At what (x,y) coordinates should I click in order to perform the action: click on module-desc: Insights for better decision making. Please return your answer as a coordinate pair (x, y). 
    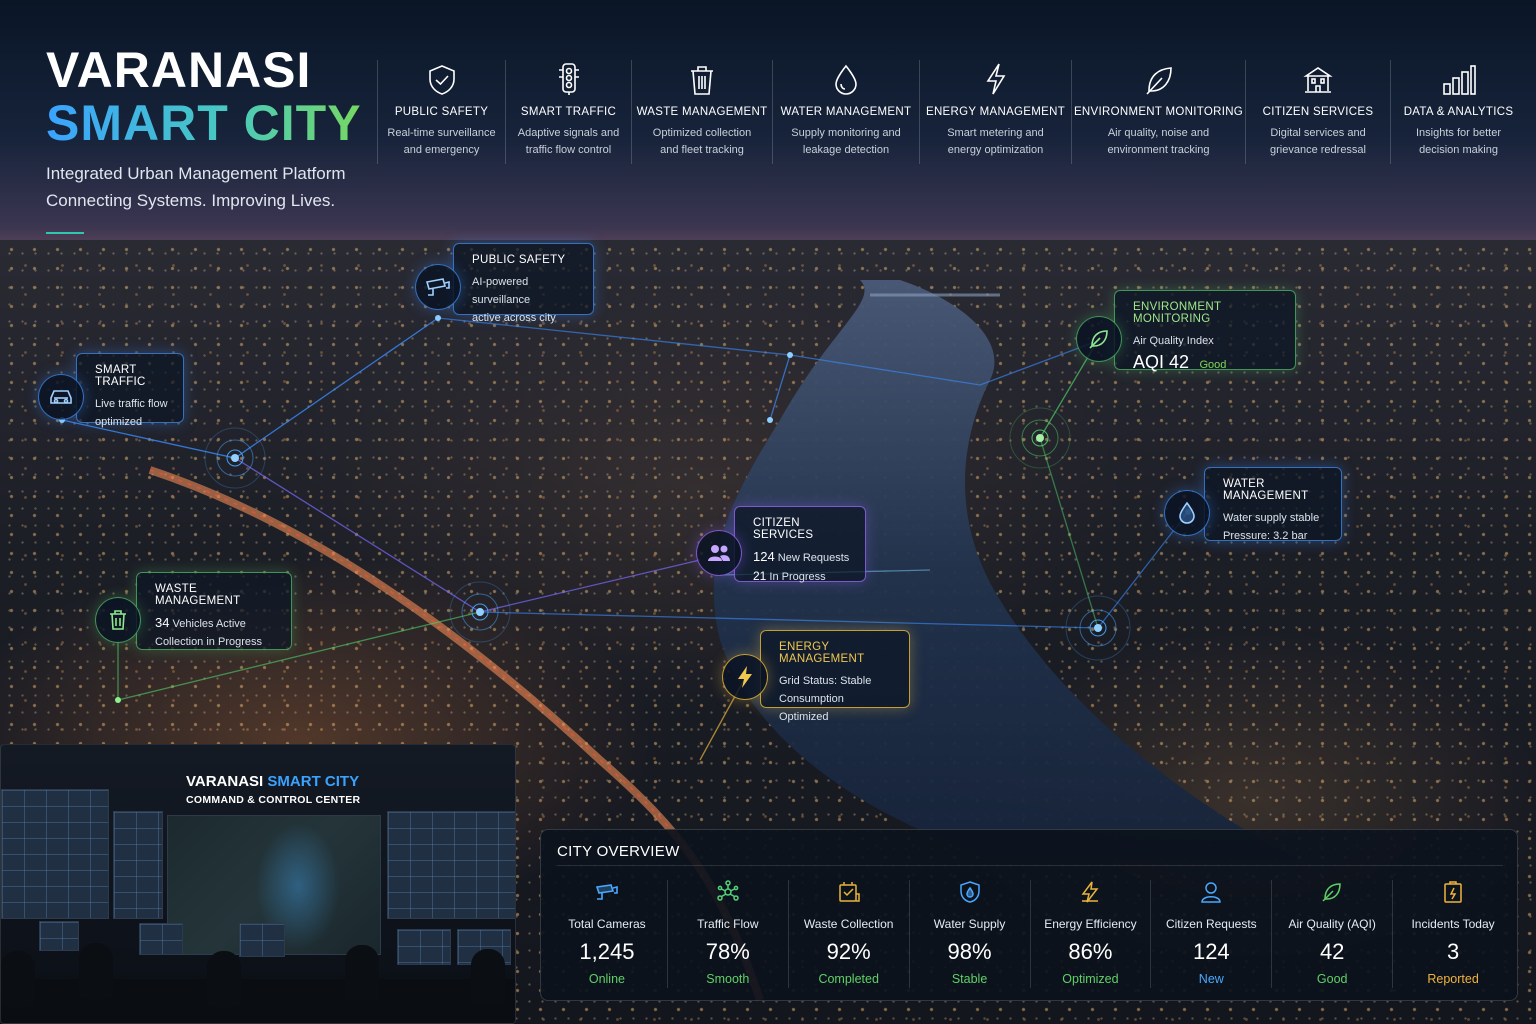
    Looking at the image, I should click on (1458, 141).